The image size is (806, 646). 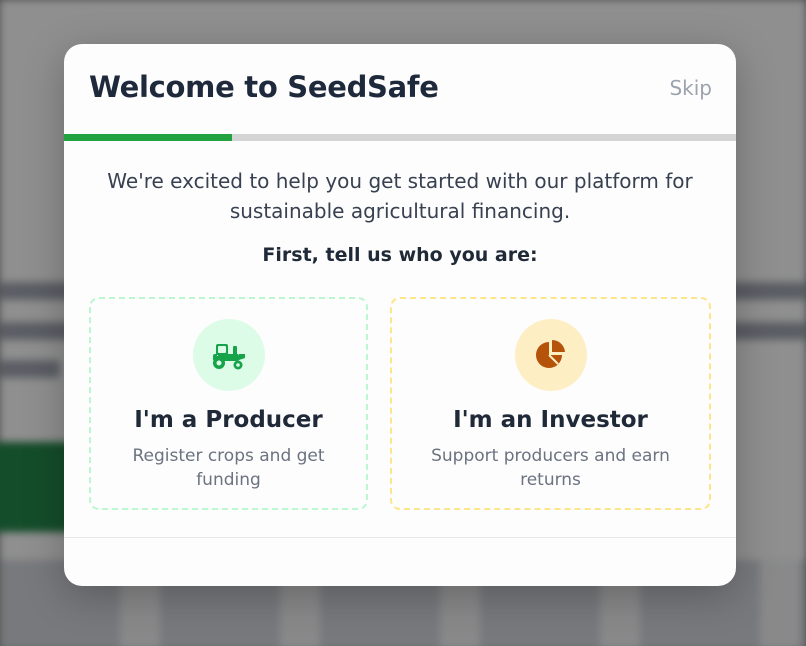 I want to click on modal-footer-divider, so click(x=400, y=537).